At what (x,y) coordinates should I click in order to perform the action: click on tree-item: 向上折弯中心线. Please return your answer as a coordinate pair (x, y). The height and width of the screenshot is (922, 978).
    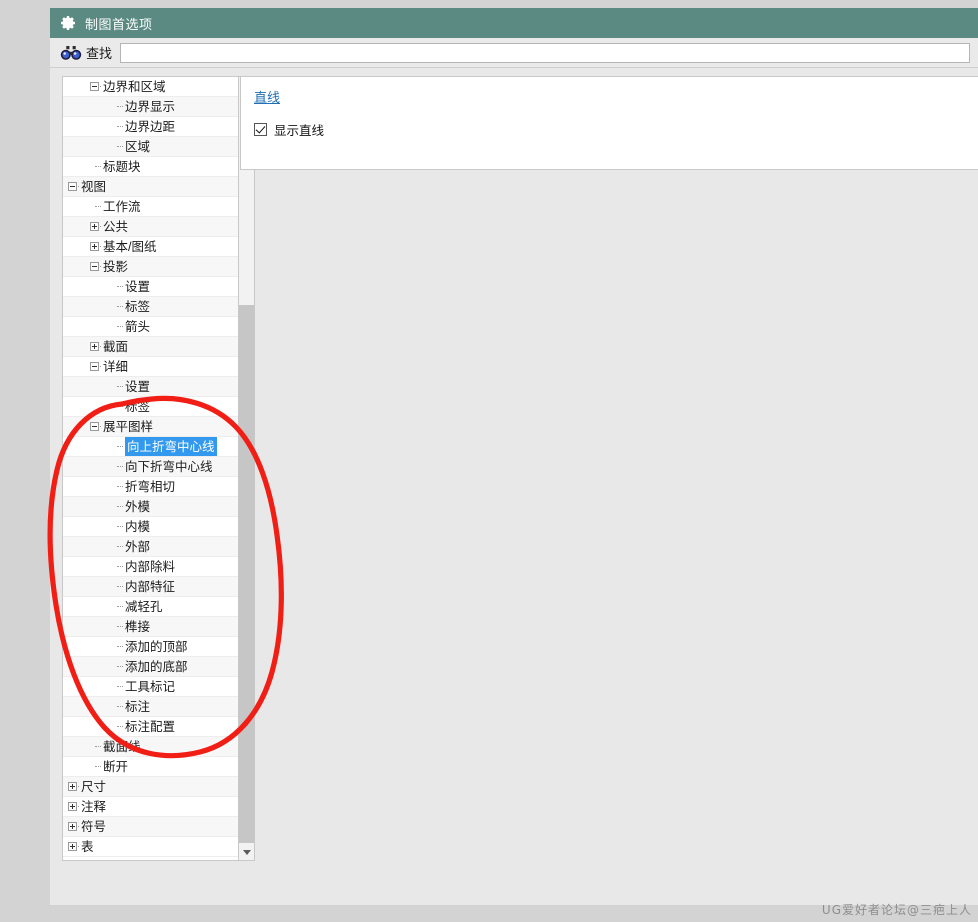
    Looking at the image, I should click on (150, 447).